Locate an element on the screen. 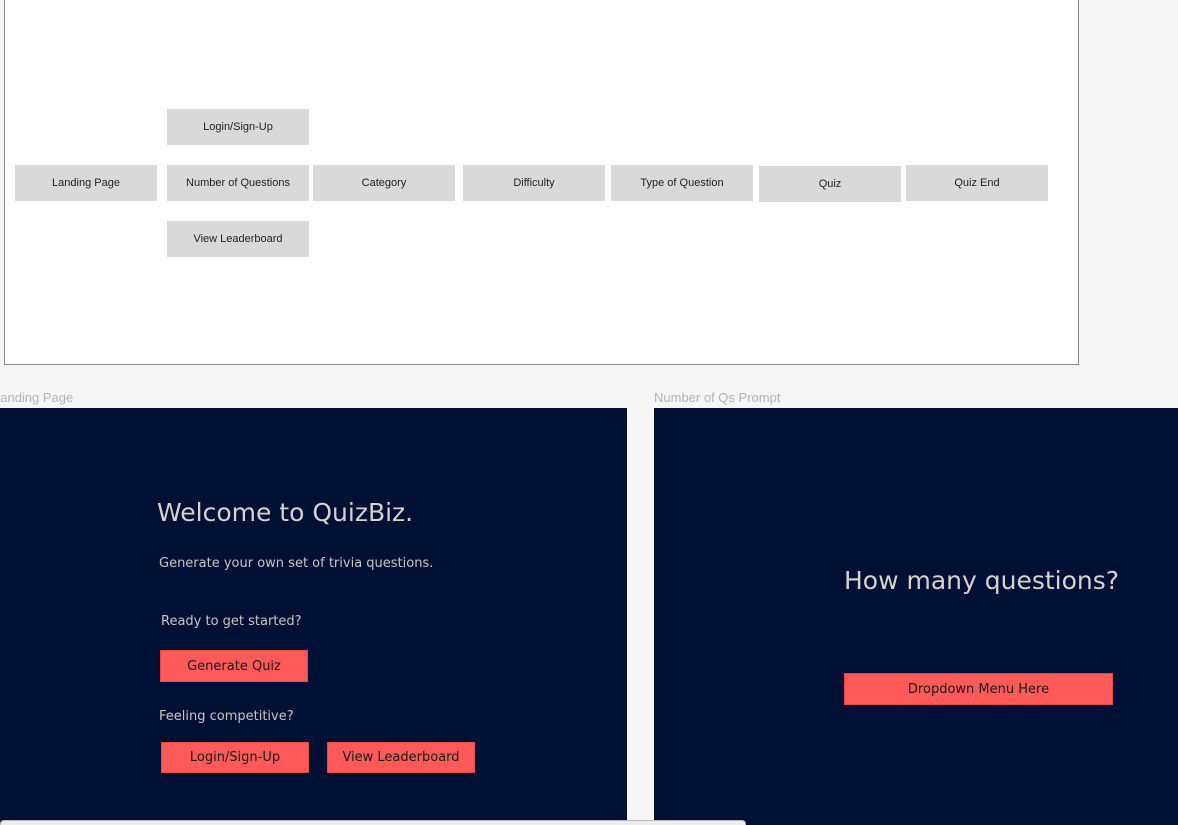 This screenshot has width=1178, height=825. login-signup-button: Login/Sign-Up is located at coordinates (235, 757).